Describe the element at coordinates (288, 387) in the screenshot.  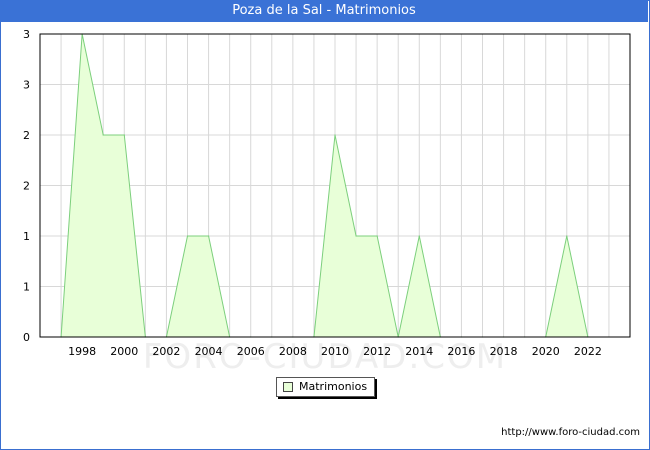
I see `legend-swatch` at that location.